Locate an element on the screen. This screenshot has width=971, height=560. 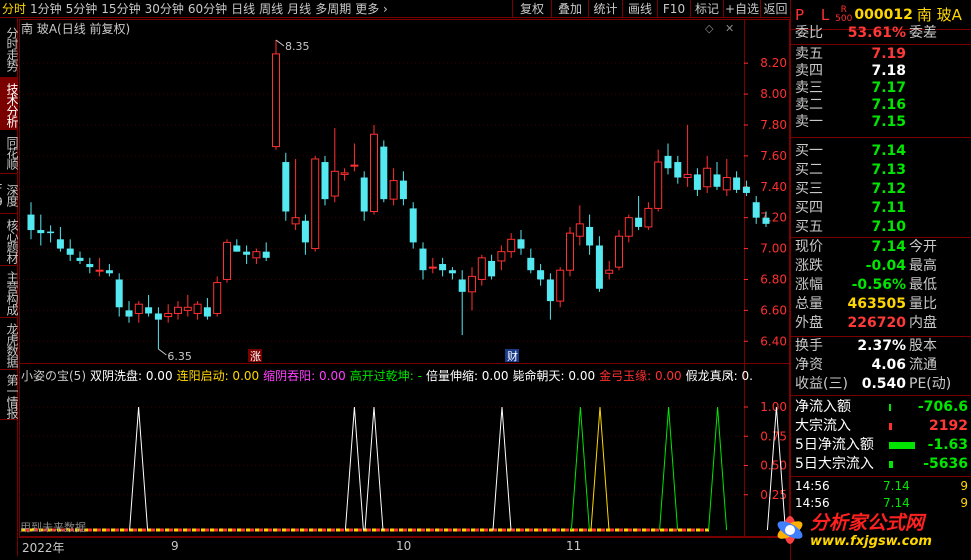
stat2-row-0-value: 2.37% is located at coordinates (881, 346).